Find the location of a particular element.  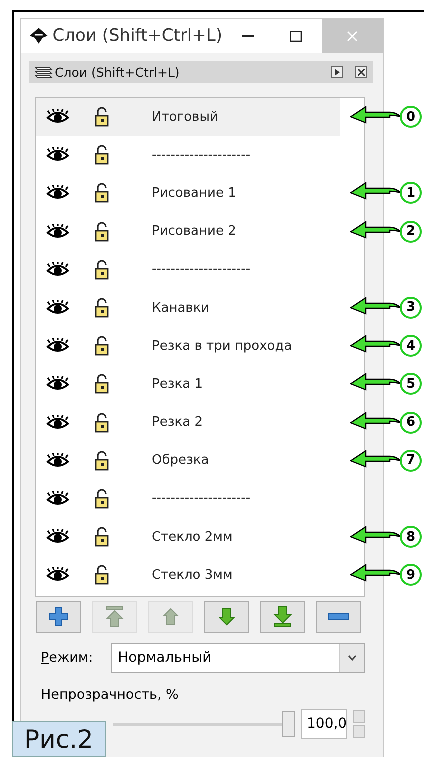

annotation-number: 3 is located at coordinates (411, 307).